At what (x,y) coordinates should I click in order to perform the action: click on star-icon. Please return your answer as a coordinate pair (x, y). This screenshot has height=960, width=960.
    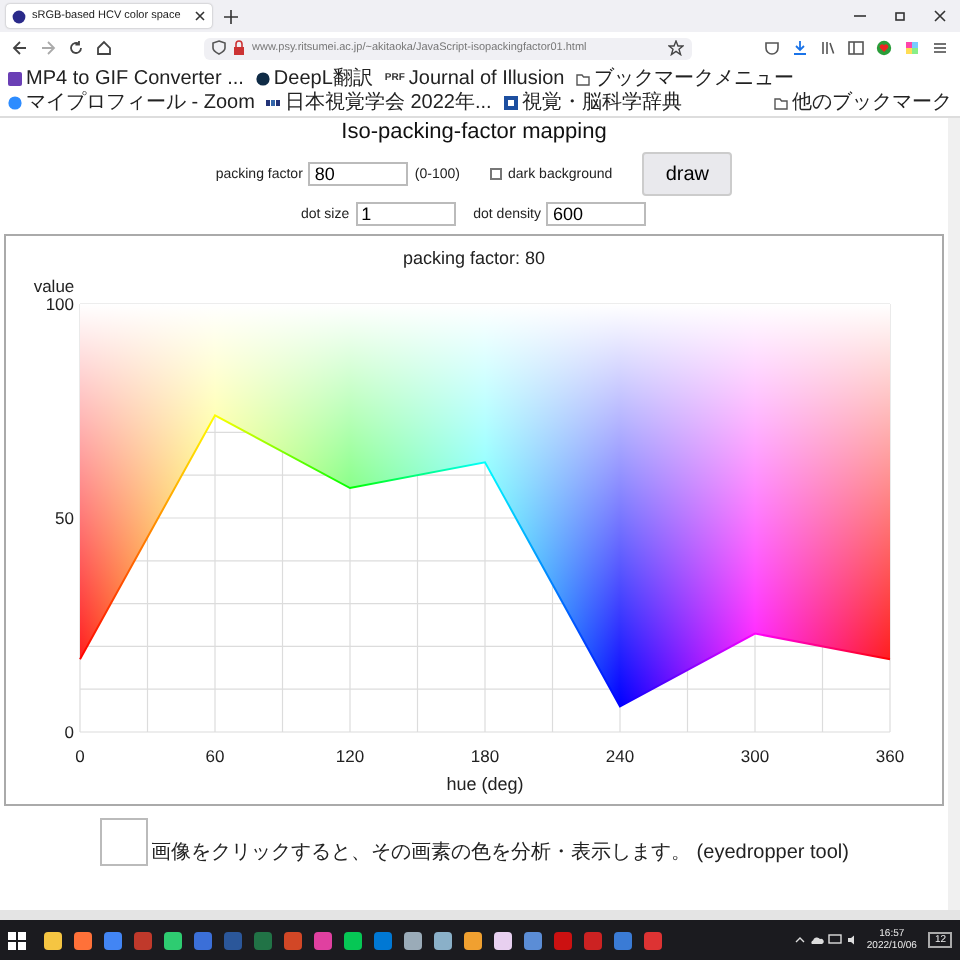
    Looking at the image, I should click on (676, 48).